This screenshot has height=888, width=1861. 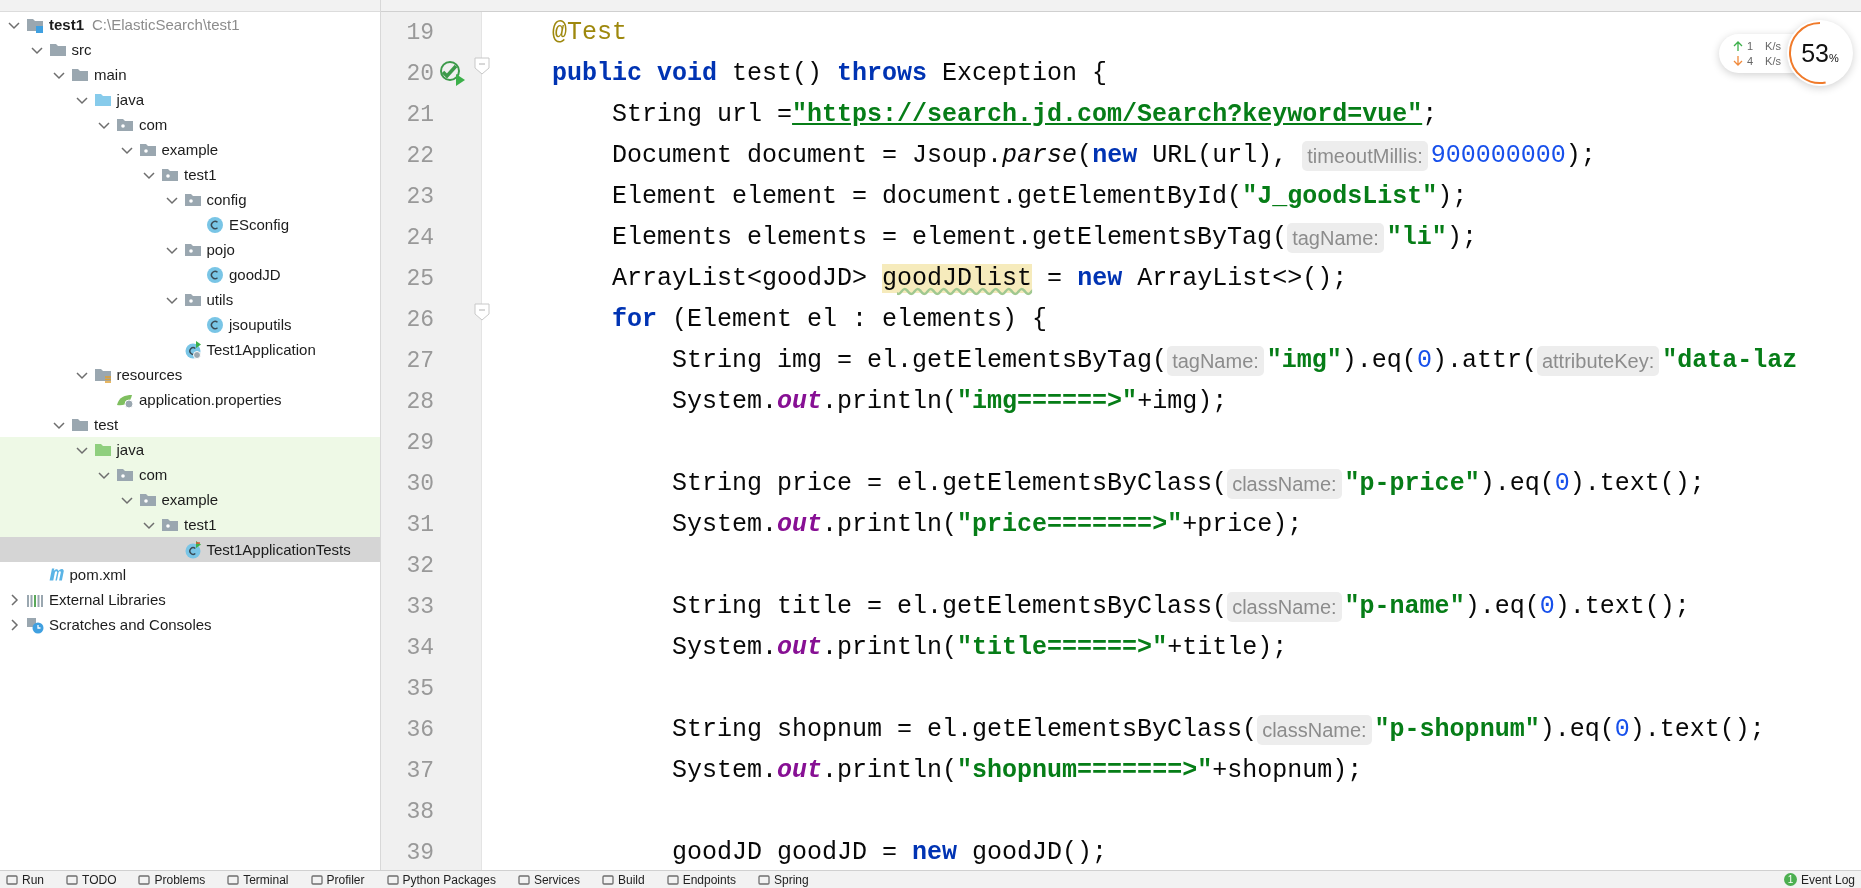 I want to click on line-number: 37, so click(x=419, y=770).